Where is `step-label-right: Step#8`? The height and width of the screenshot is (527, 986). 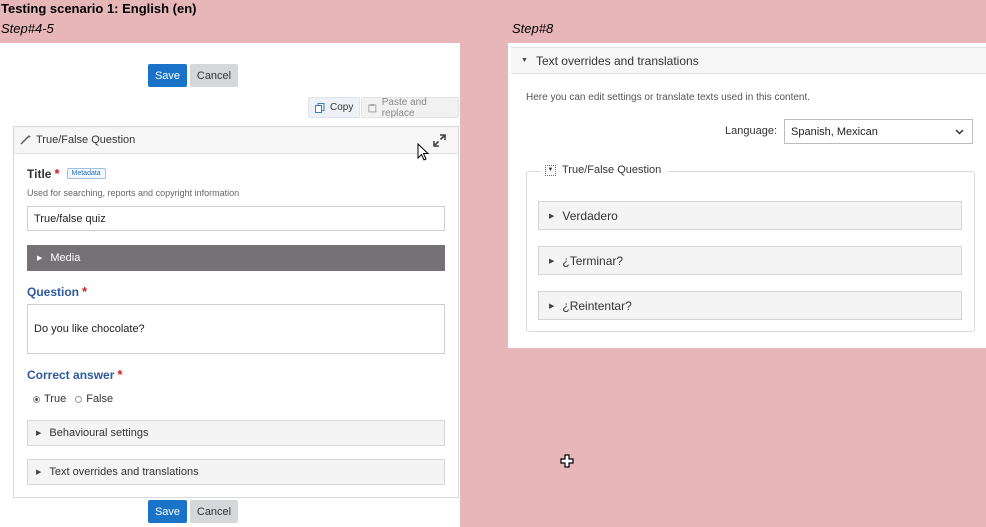
step-label-right: Step#8 is located at coordinates (533, 28).